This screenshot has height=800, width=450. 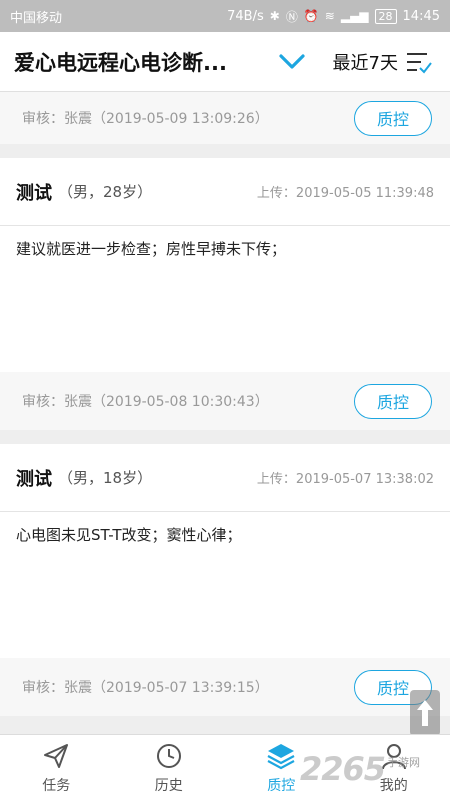 I want to click on patient-meta: （男，18岁）, so click(x=105, y=478).